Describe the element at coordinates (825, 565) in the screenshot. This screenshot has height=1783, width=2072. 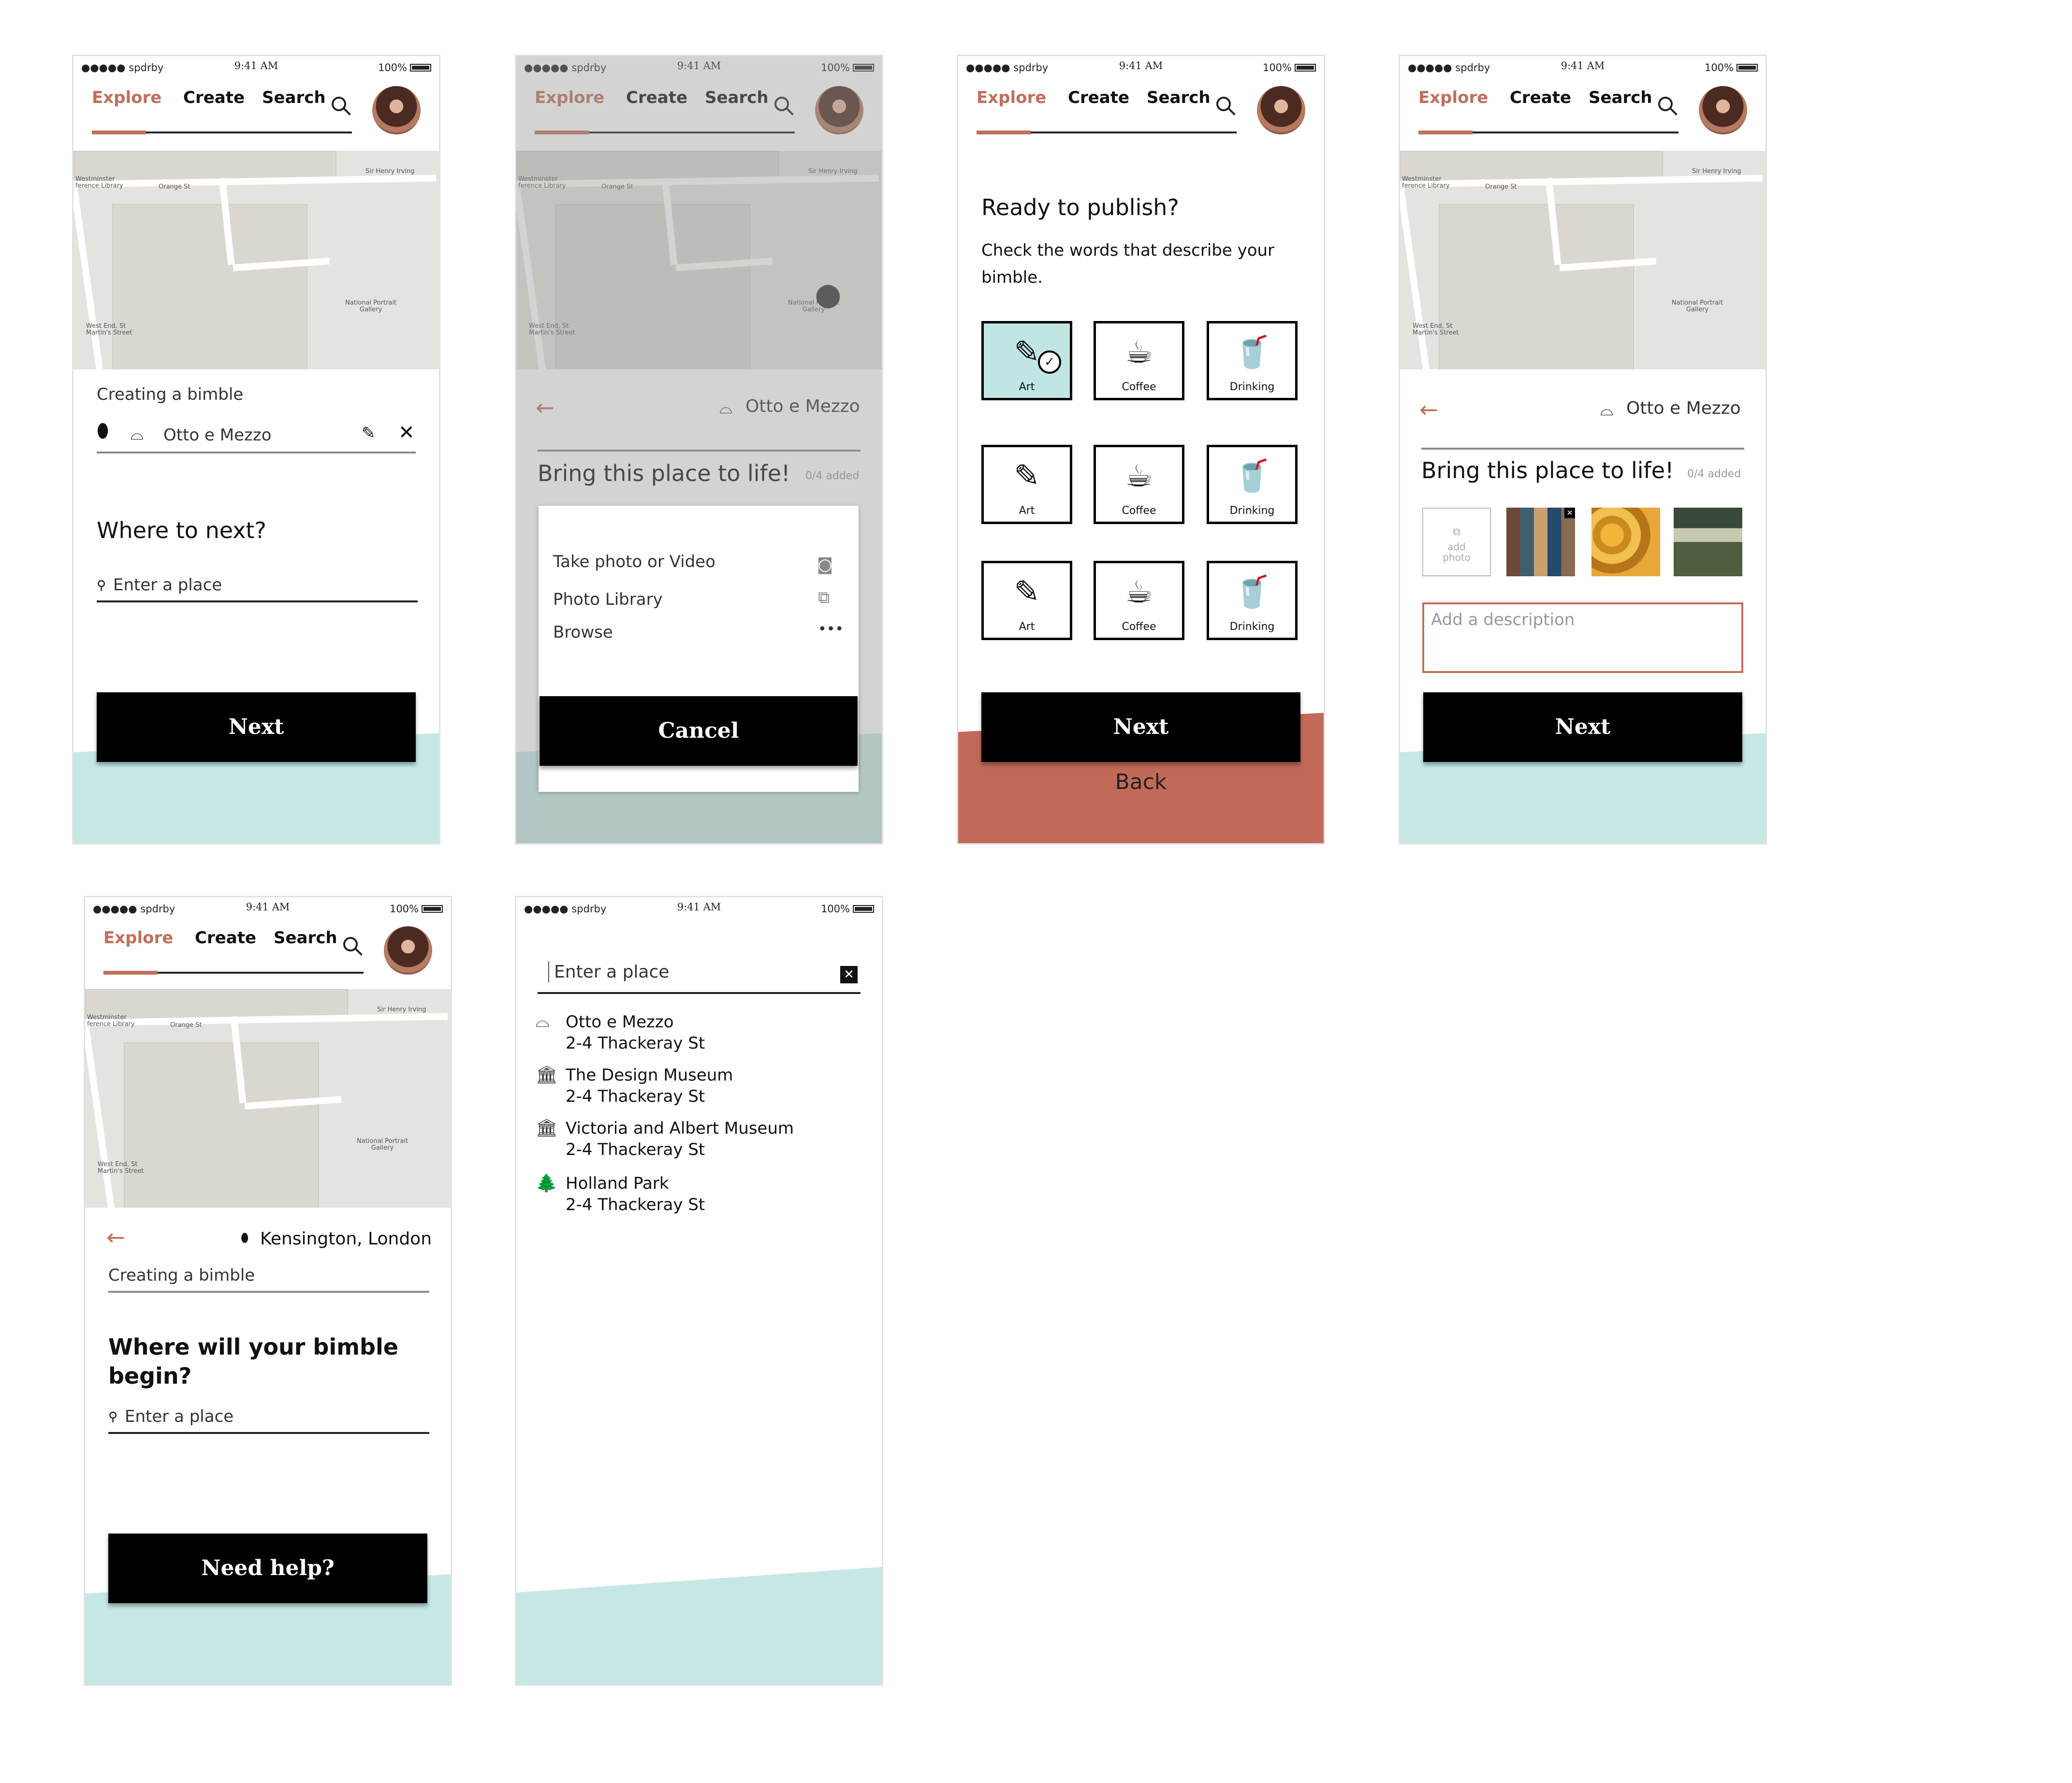
I see `camera-icon: ◙` at that location.